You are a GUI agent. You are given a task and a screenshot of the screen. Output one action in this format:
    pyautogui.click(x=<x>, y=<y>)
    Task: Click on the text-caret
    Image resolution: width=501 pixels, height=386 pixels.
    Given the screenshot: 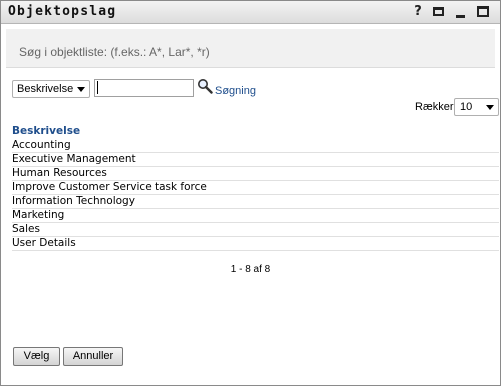 What is the action you would take?
    pyautogui.click(x=97, y=87)
    